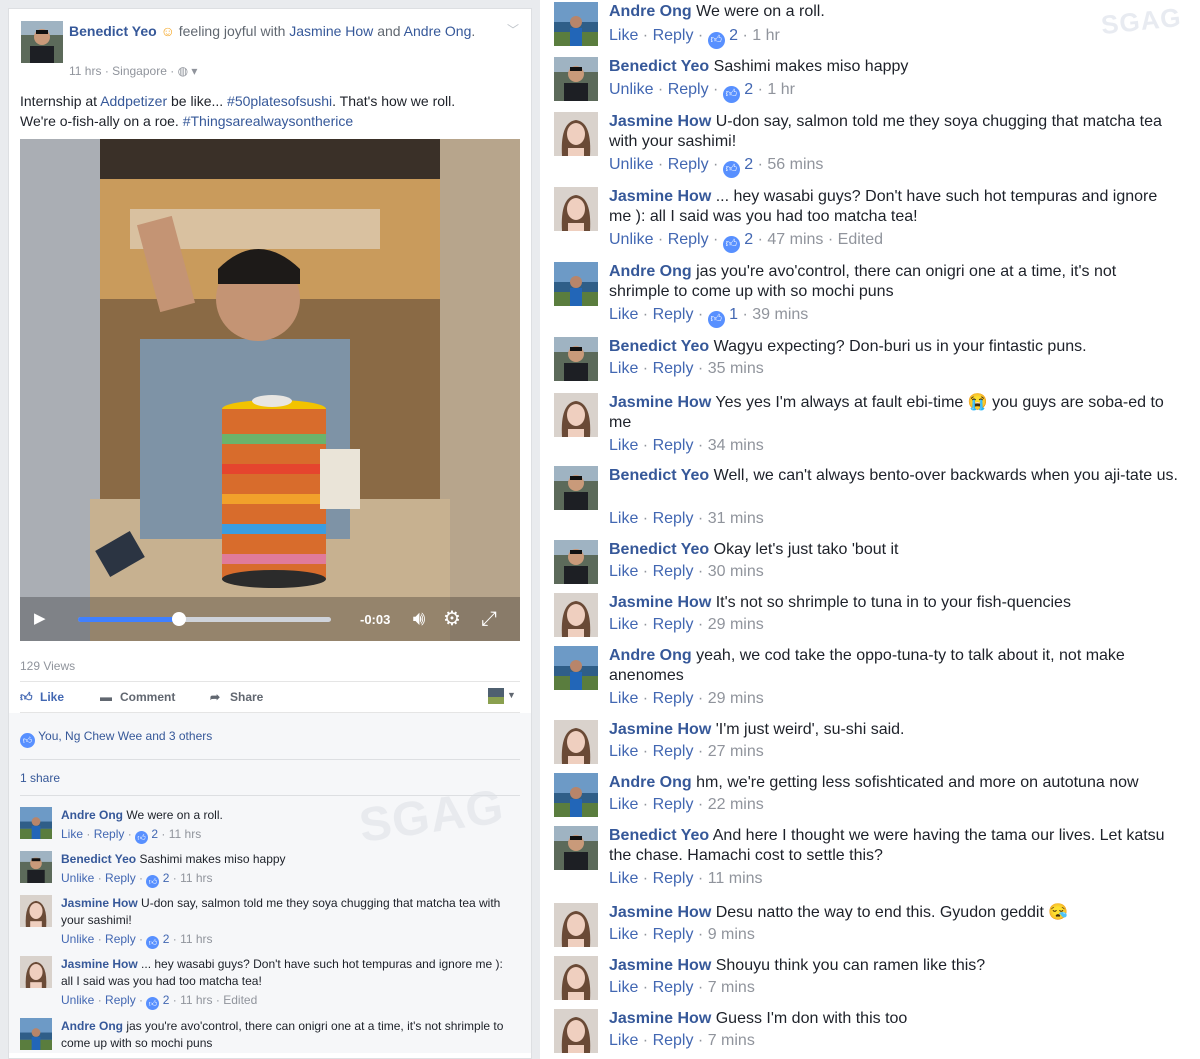  What do you see at coordinates (513, 29) in the screenshot?
I see `post-options-chevron-icon: ﹀` at bounding box center [513, 29].